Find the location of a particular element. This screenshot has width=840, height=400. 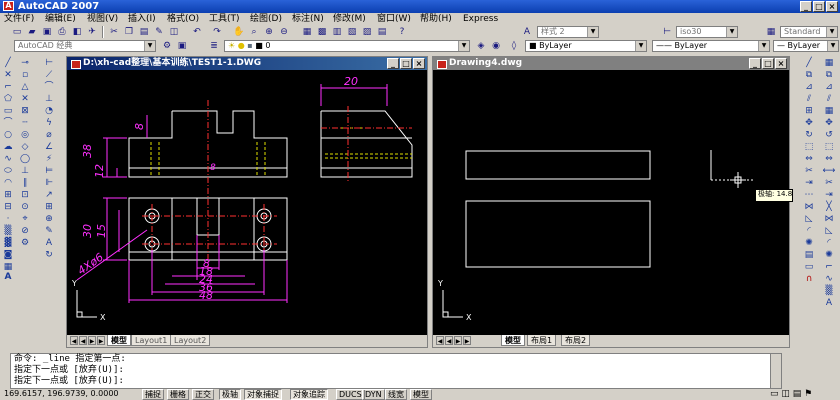

snap-quadrant-icon: ◇ is located at coordinates (25, 147).